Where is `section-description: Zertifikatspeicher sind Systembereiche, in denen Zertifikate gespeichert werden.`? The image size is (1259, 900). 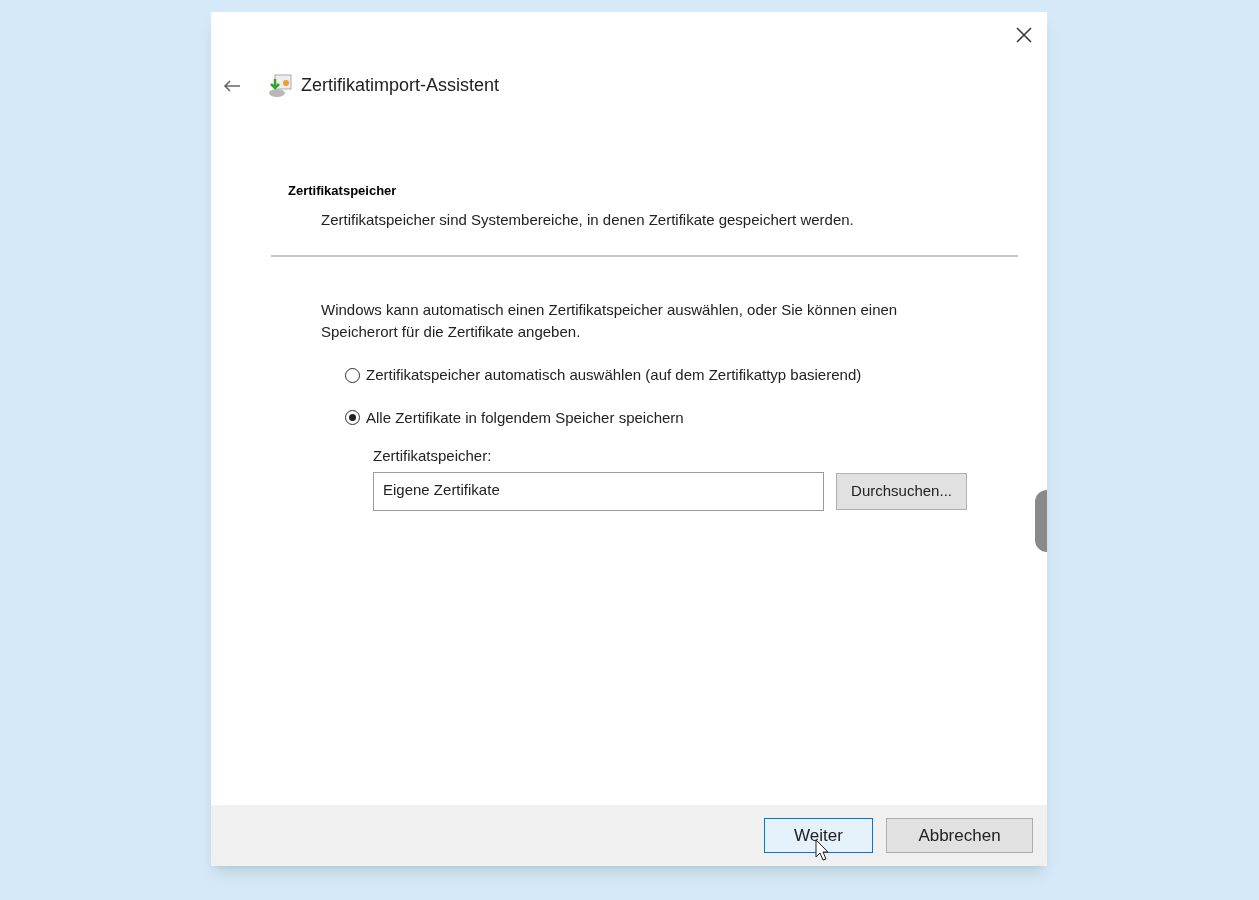
section-description: Zertifikatspeicher sind Systembereiche, in denen Zertifikate gespeichert werden. is located at coordinates (587, 219).